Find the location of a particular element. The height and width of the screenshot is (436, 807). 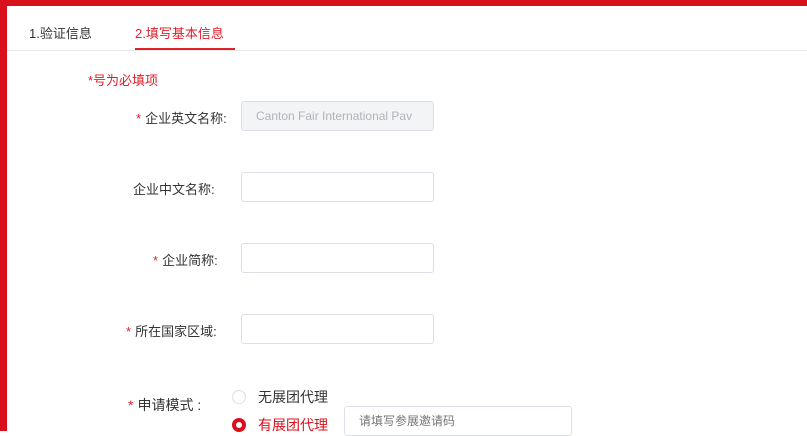

country-region-input is located at coordinates (337, 329).